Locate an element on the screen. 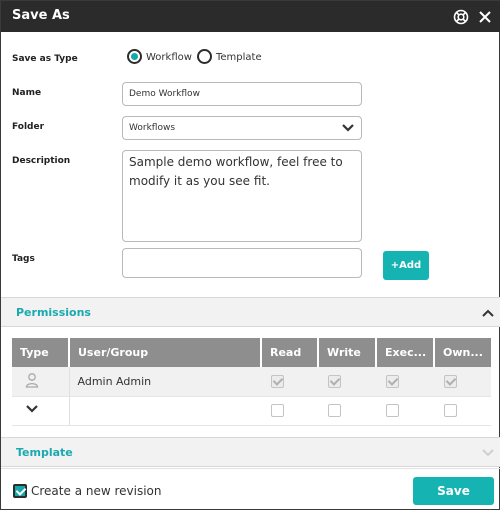  create-revision-checkbox is located at coordinates (20, 491).